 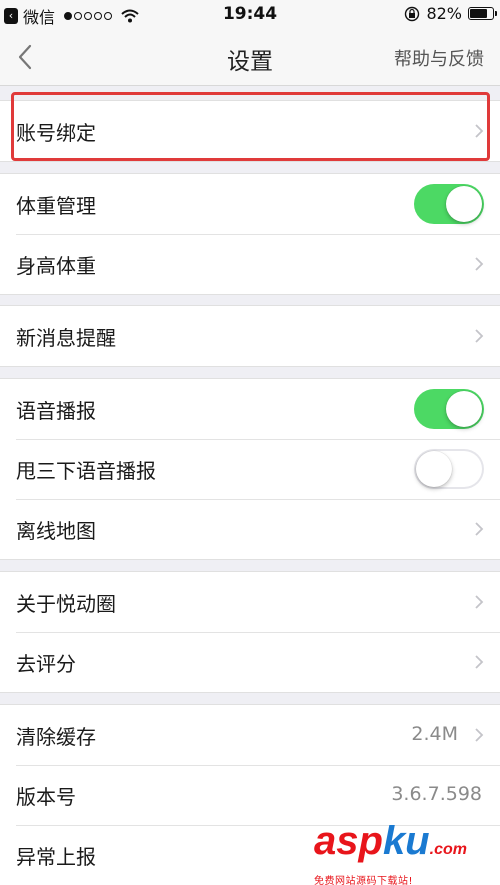 I want to click on row-label: 体重管理, so click(x=56, y=205).